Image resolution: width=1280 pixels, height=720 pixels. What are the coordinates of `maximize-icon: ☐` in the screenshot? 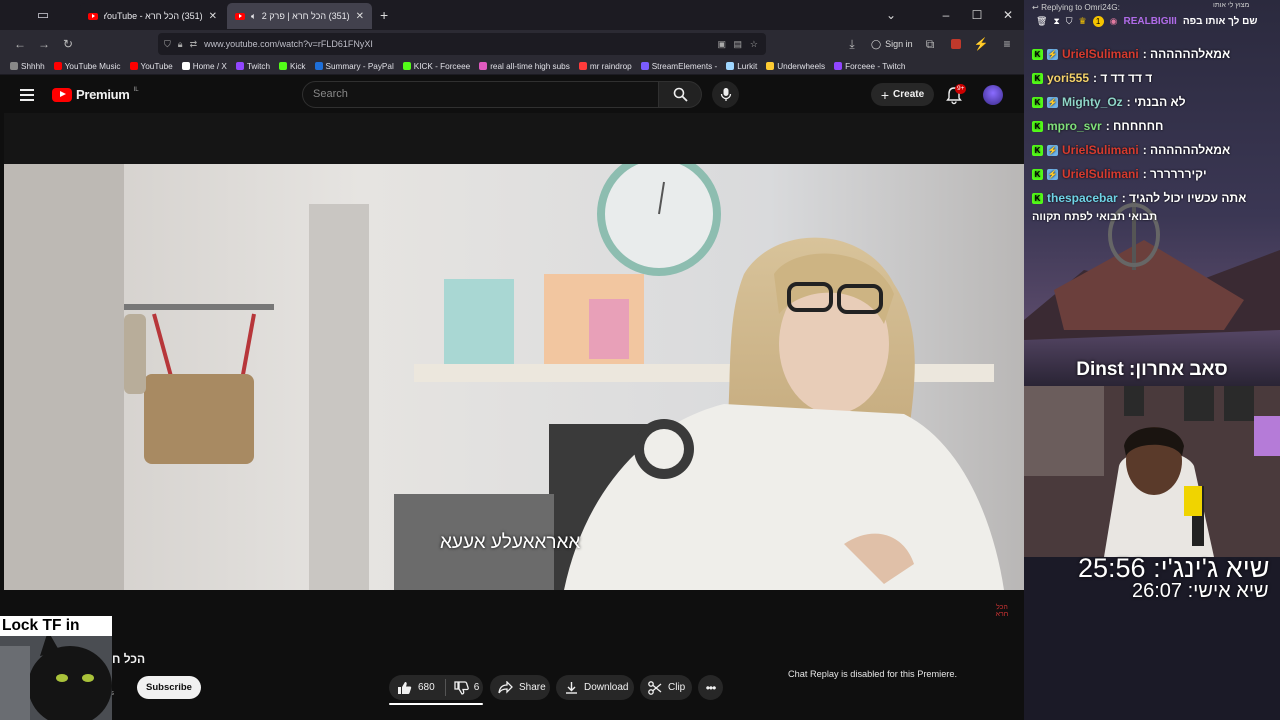 It's located at (977, 15).